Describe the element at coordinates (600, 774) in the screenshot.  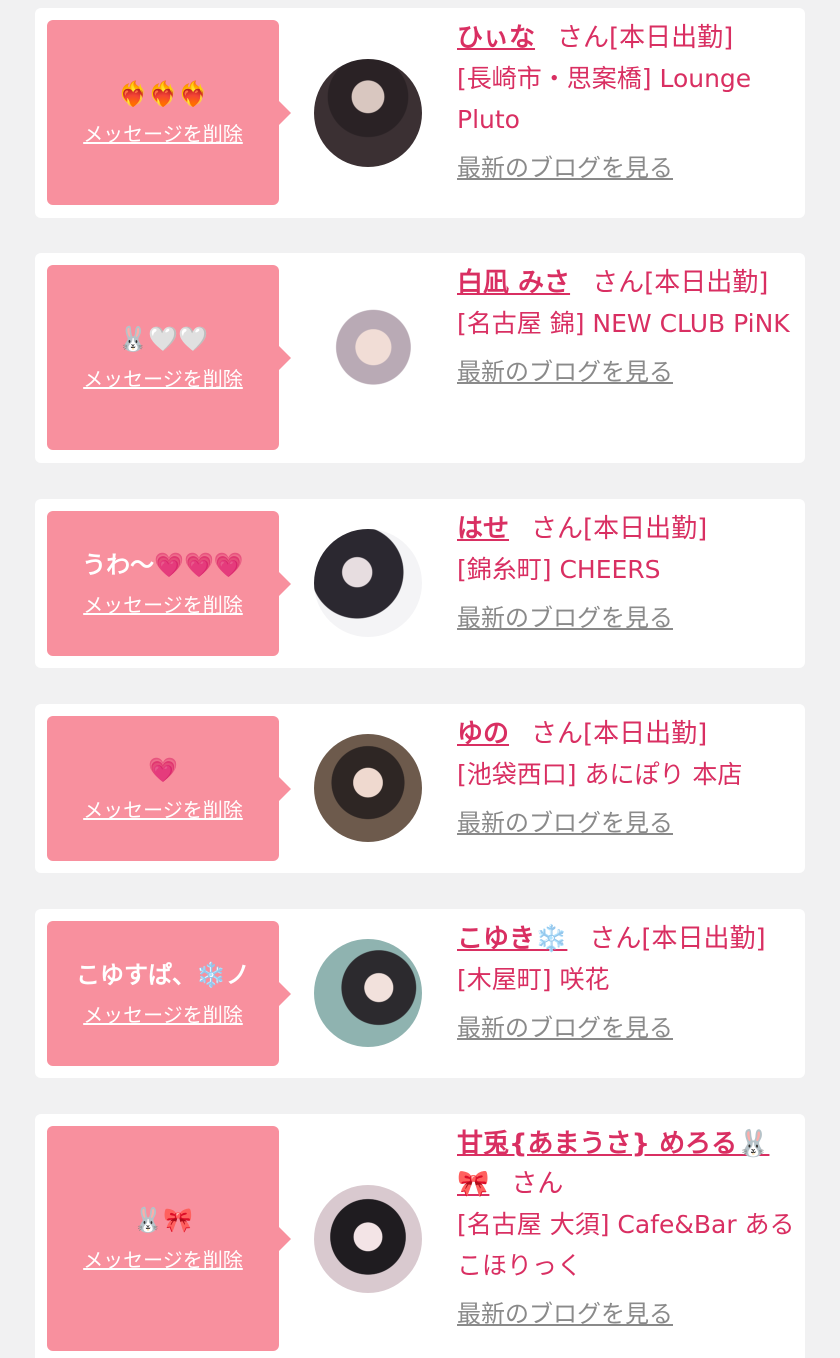
I see `shop-name: [池袋西口] あにぽり 本店` at that location.